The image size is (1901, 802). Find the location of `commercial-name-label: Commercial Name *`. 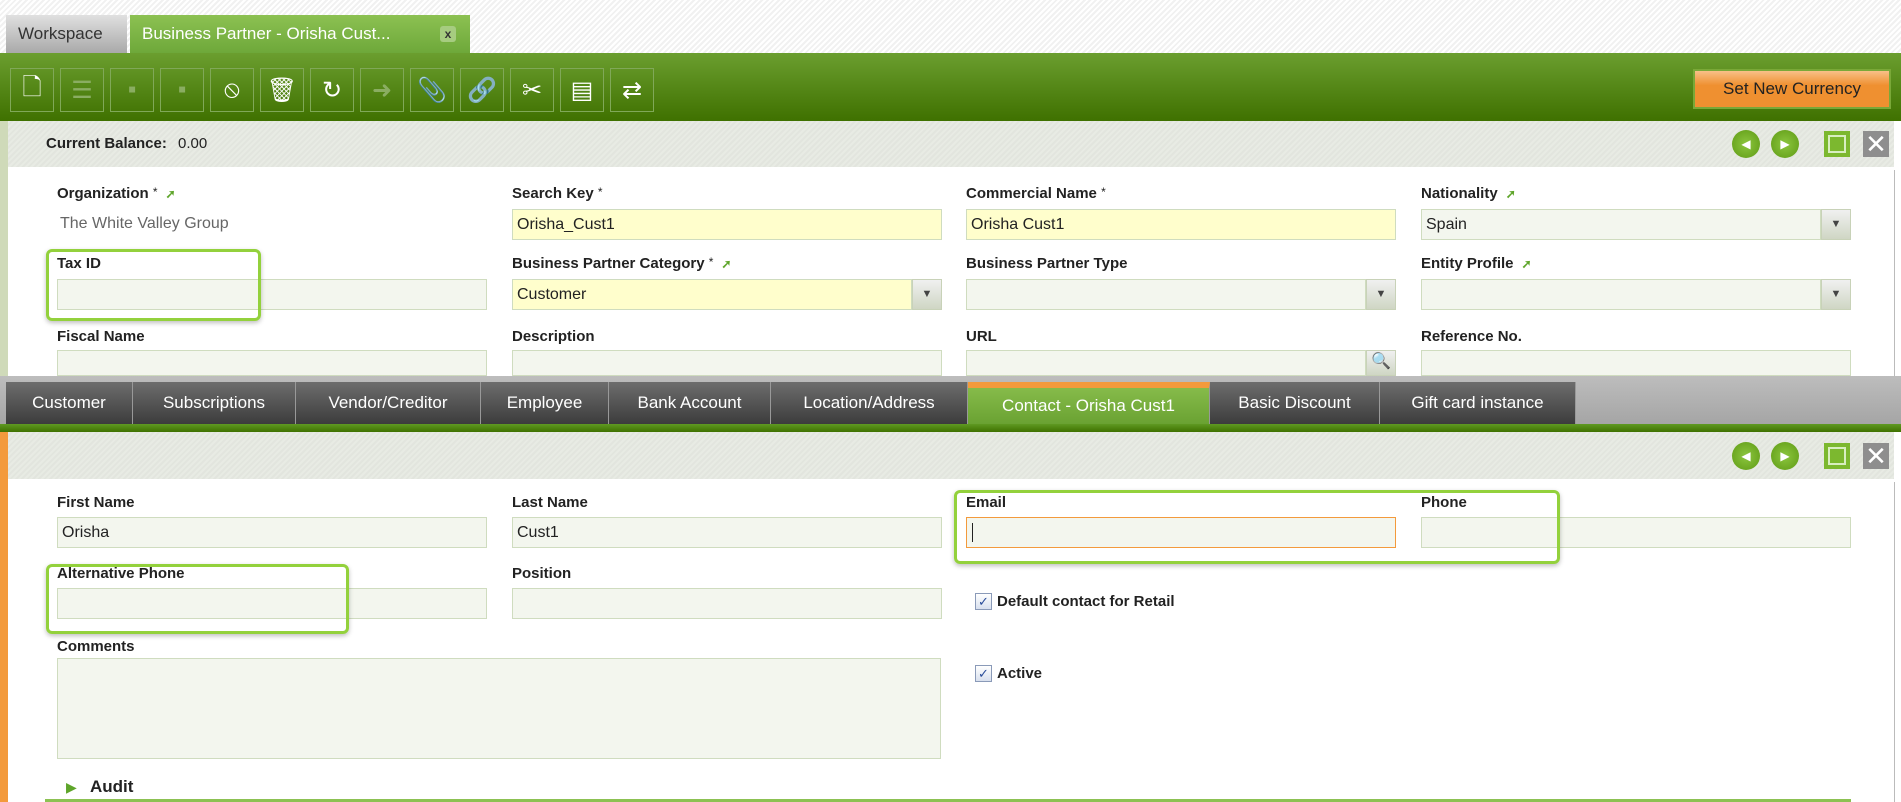

commercial-name-label: Commercial Name * is located at coordinates (1036, 193).